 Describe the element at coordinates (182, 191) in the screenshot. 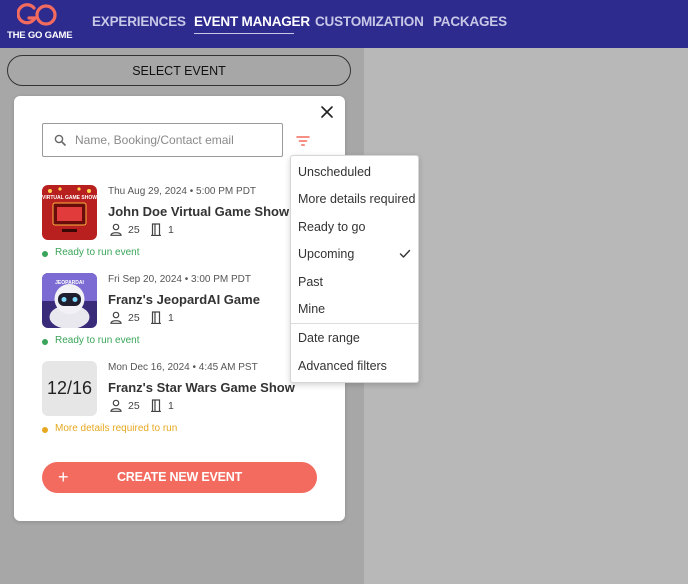

I see `event-datetime: Thu Aug 29, 2024 • 5:00 PM PDT` at that location.